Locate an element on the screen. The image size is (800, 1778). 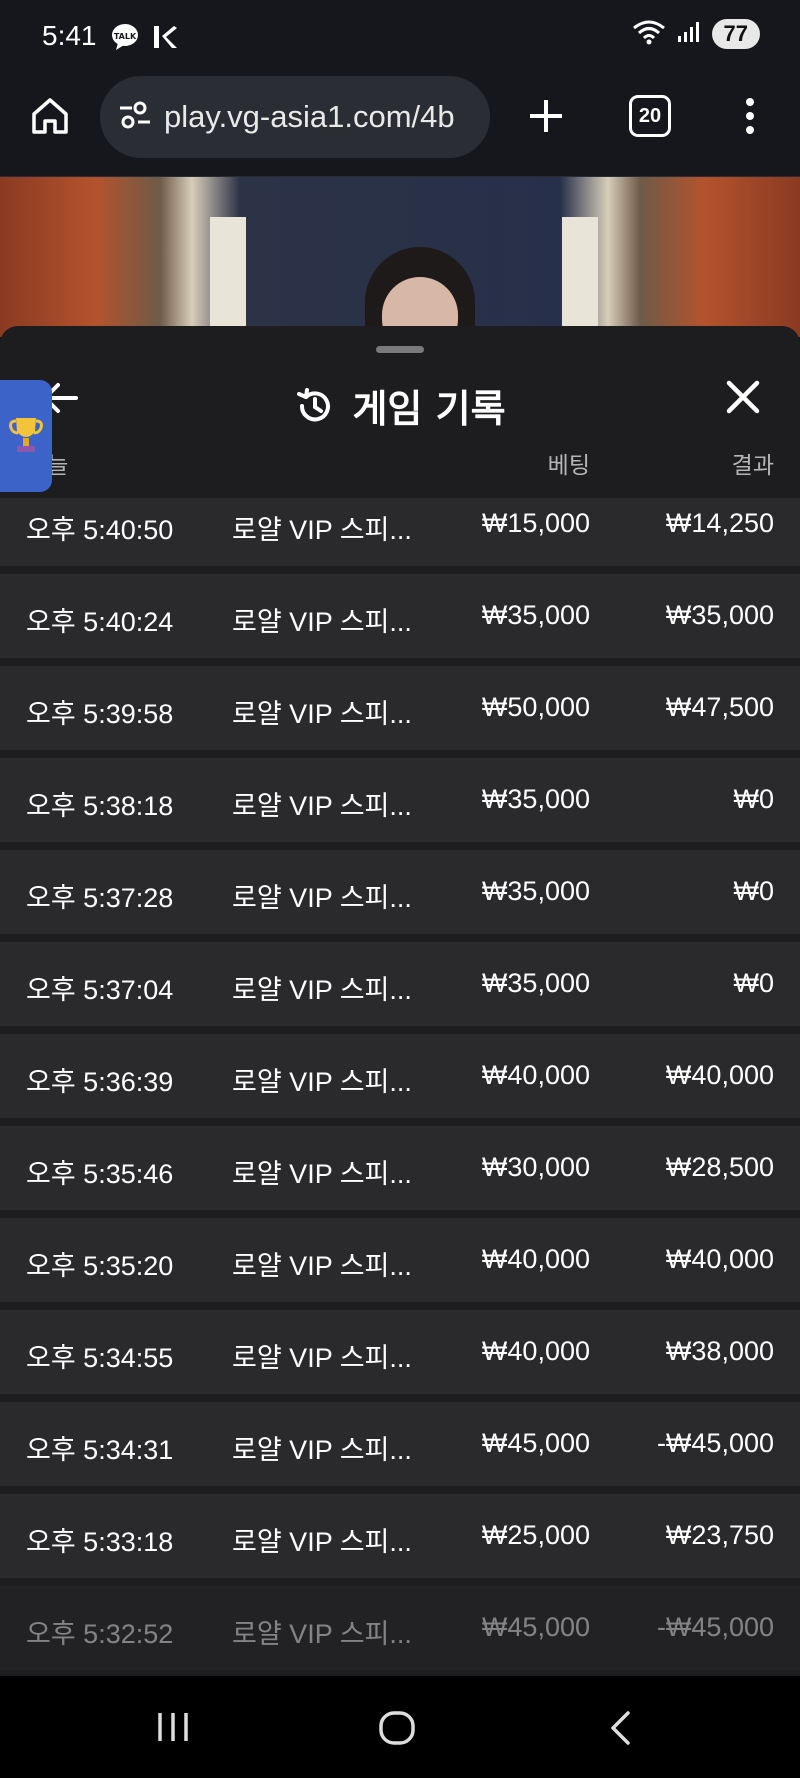
sheet-title: 게임 기록 is located at coordinates (400, 405).